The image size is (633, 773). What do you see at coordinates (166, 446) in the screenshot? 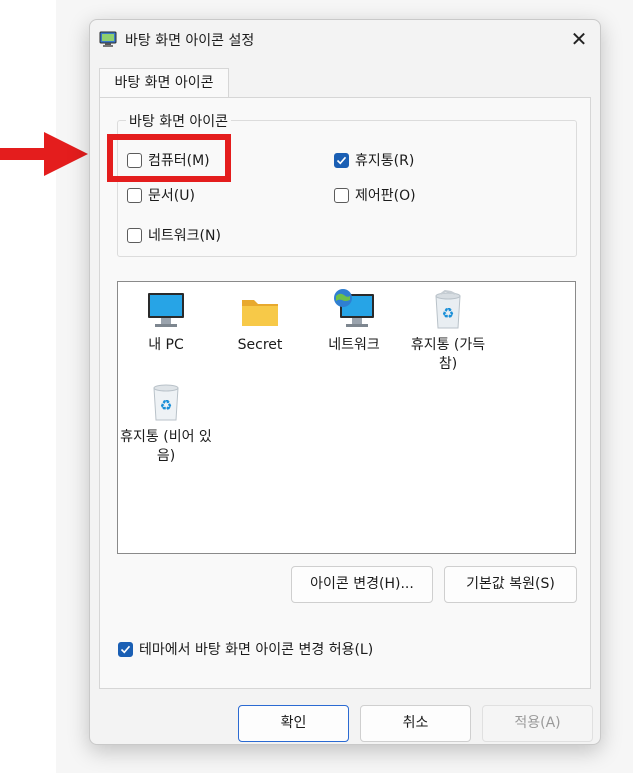
I see `icon-label: 휴지통 (비어 있음)` at bounding box center [166, 446].